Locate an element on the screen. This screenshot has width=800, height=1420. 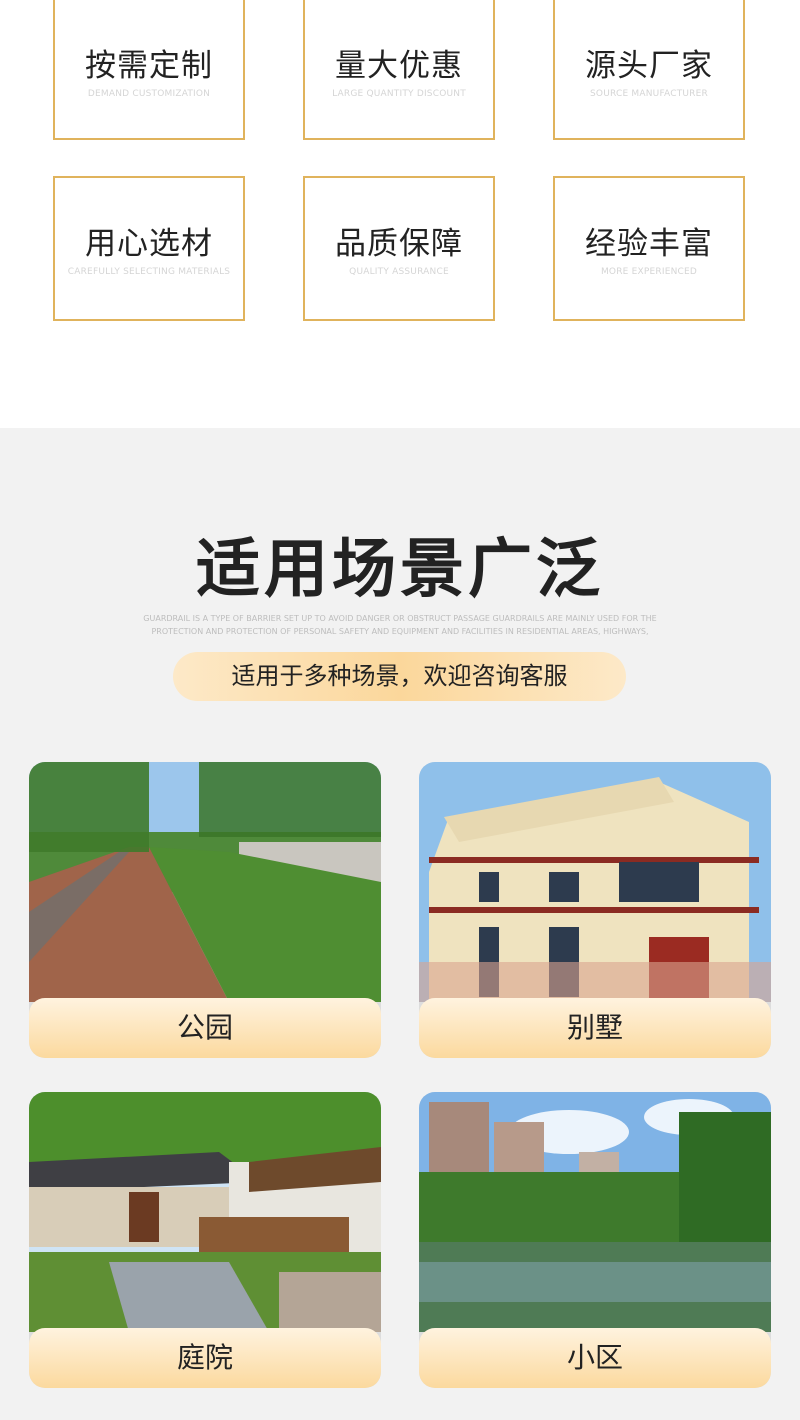
feature-subtitle: CAREFULLY SELECTING MATERIALS is located at coordinates (149, 272).